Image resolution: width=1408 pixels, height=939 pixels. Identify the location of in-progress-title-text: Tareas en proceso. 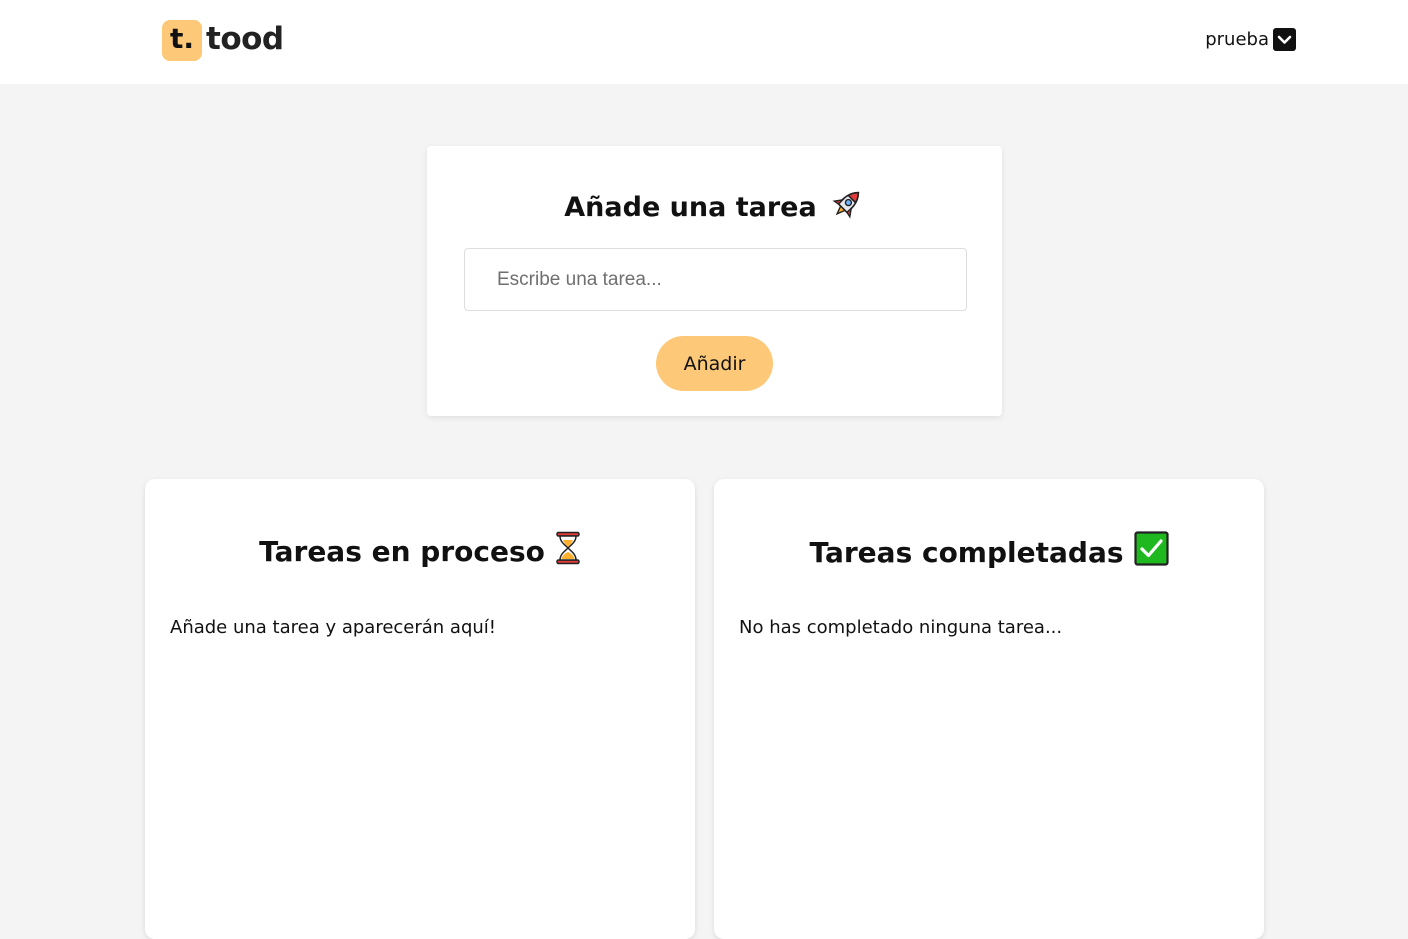
(402, 551).